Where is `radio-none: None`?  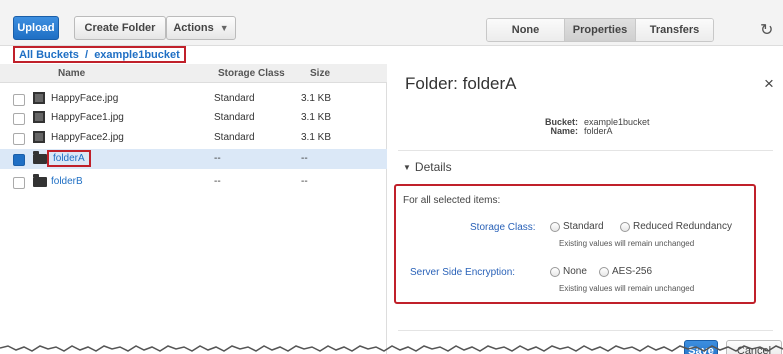 radio-none: None is located at coordinates (568, 271).